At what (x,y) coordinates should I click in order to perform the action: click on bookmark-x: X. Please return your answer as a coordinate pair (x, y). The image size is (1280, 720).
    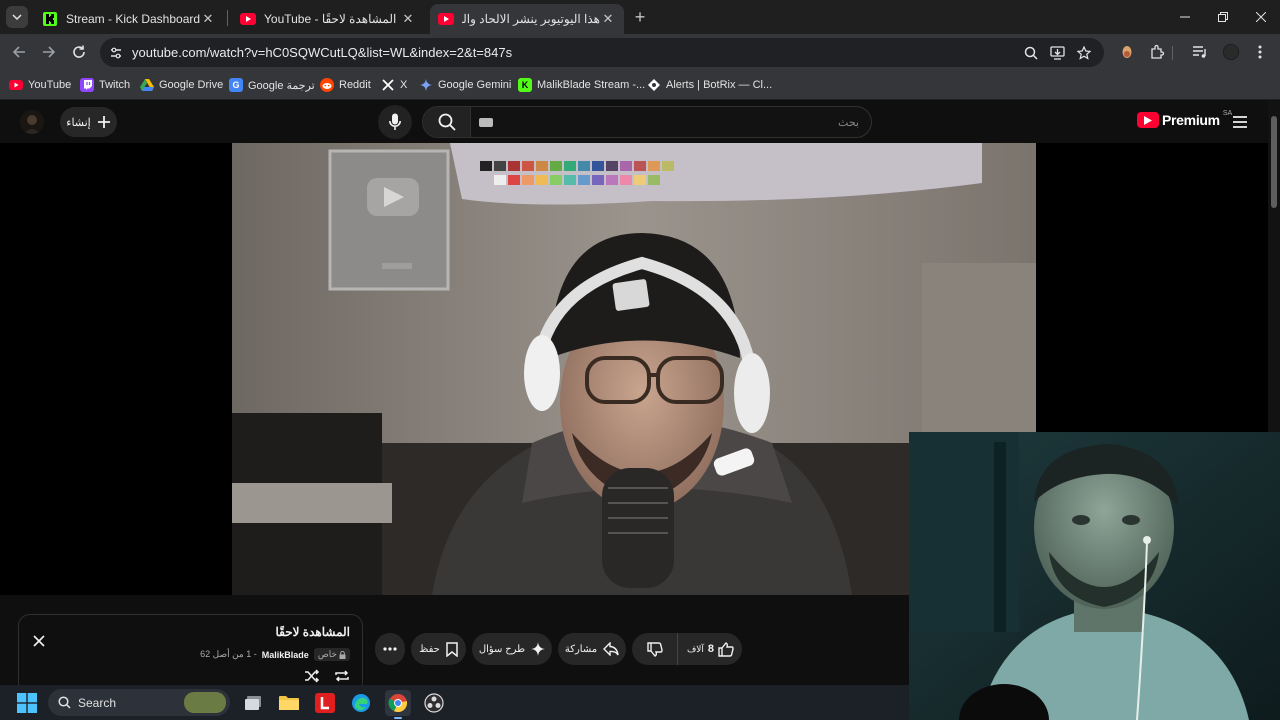
    Looking at the image, I should click on (394, 85).